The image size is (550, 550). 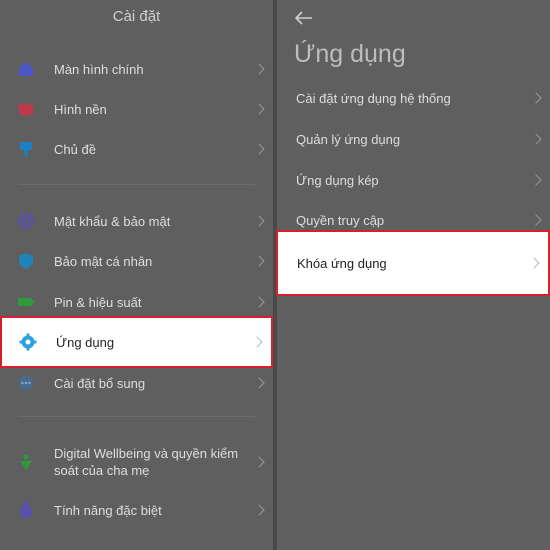 What do you see at coordinates (413, 263) in the screenshot?
I see `apps-item-app-lock: Khóa ứng dụng` at bounding box center [413, 263].